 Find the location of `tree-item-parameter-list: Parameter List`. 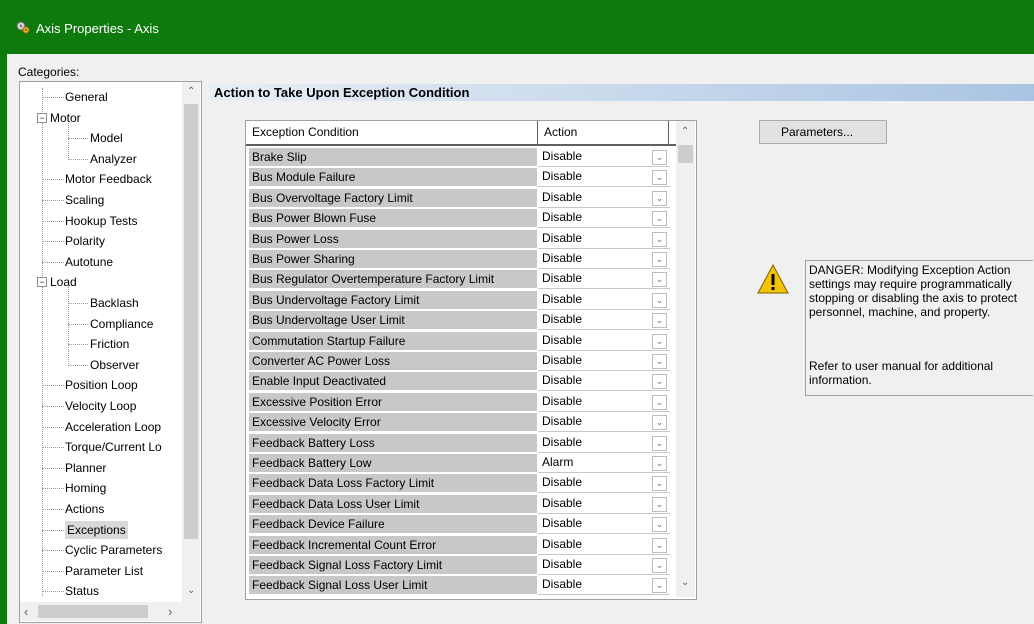

tree-item-parameter-list: Parameter List is located at coordinates (101, 571).